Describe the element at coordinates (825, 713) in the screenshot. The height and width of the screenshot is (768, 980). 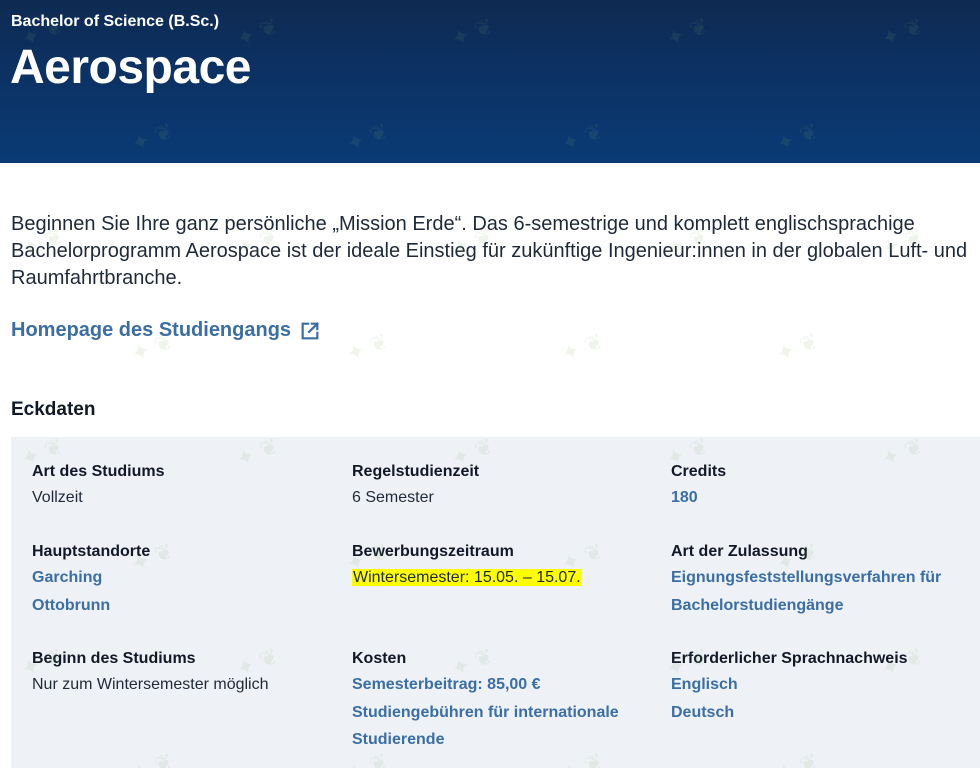
I see `language-link-deutsch: Deutsch` at that location.